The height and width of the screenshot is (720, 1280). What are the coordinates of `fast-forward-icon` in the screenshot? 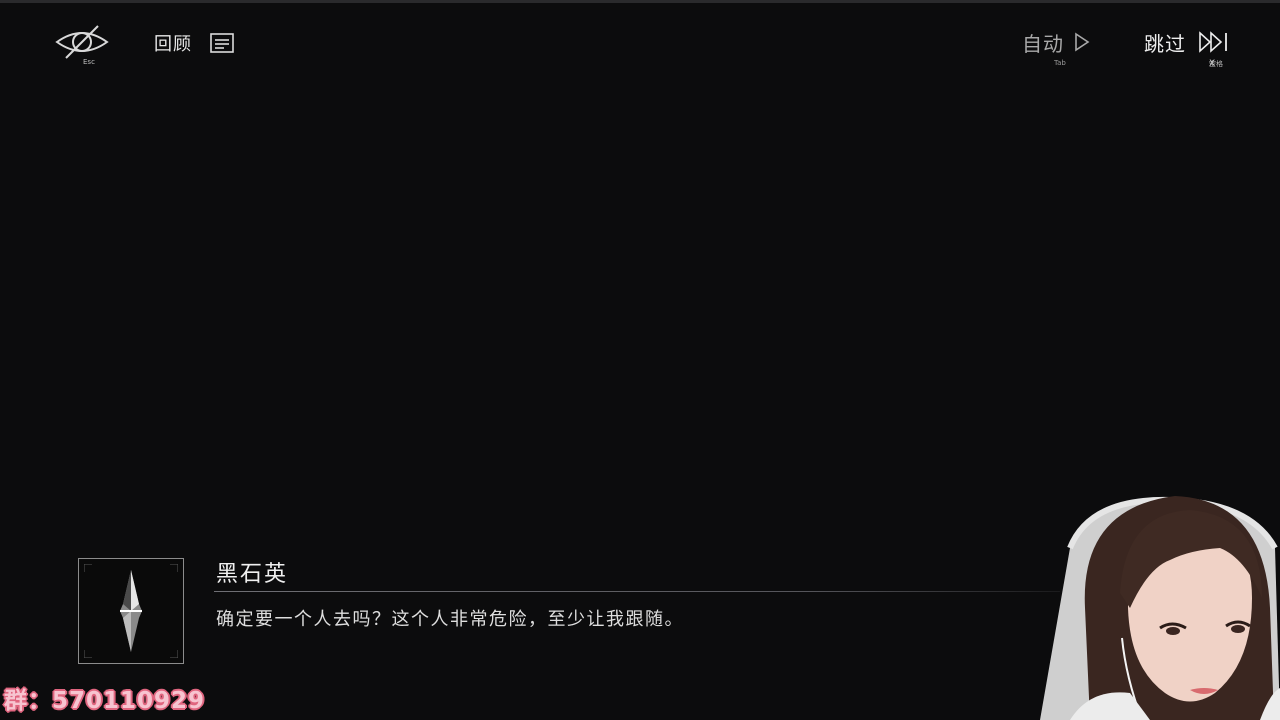 It's located at (1213, 42).